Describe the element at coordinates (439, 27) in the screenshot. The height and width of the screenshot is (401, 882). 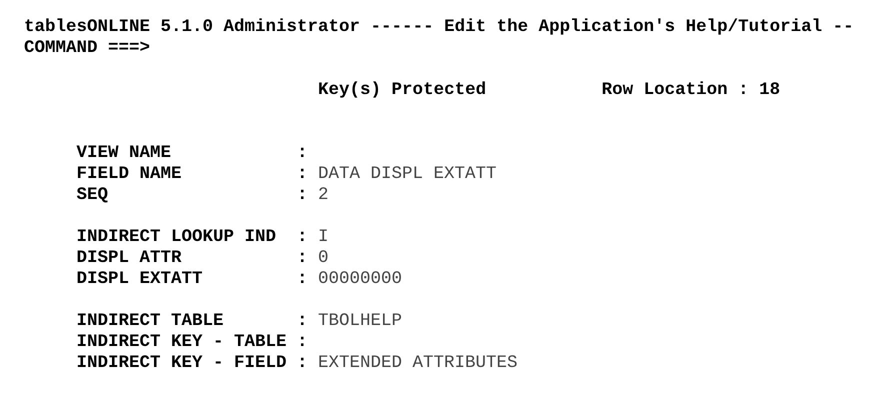
I see `screen-title: tablesONLINE 5.1.0 Administrator ------ Edit the Application's Help/Tutorial --` at that location.